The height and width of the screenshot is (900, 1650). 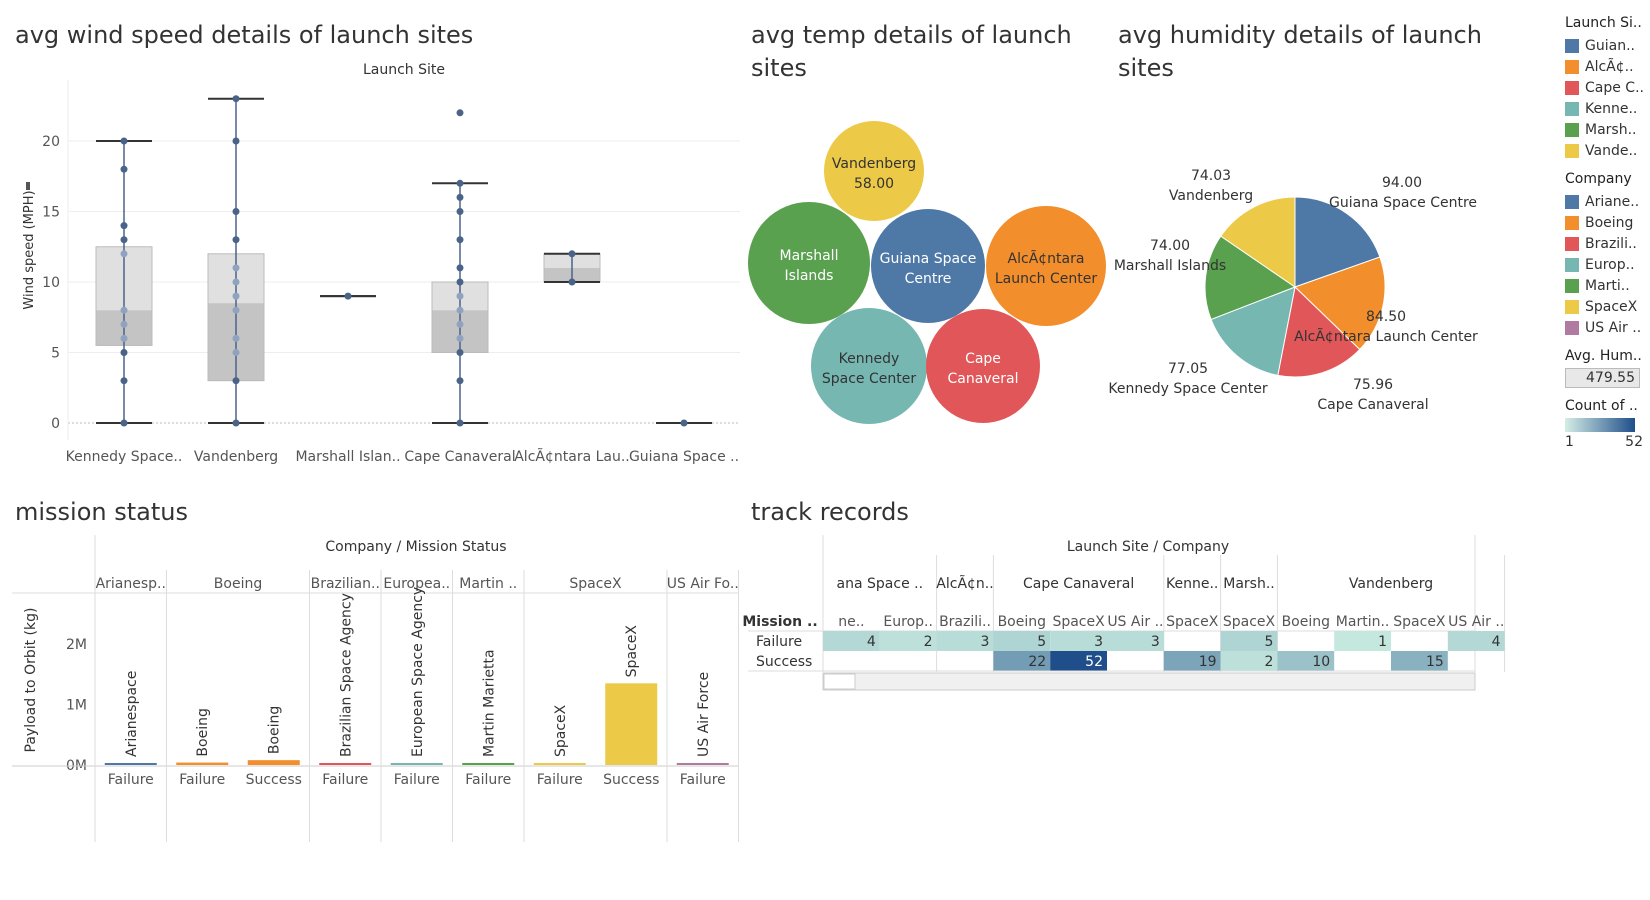 What do you see at coordinates (809, 256) in the screenshot?
I see `temp-bubble-label: Marshall` at bounding box center [809, 256].